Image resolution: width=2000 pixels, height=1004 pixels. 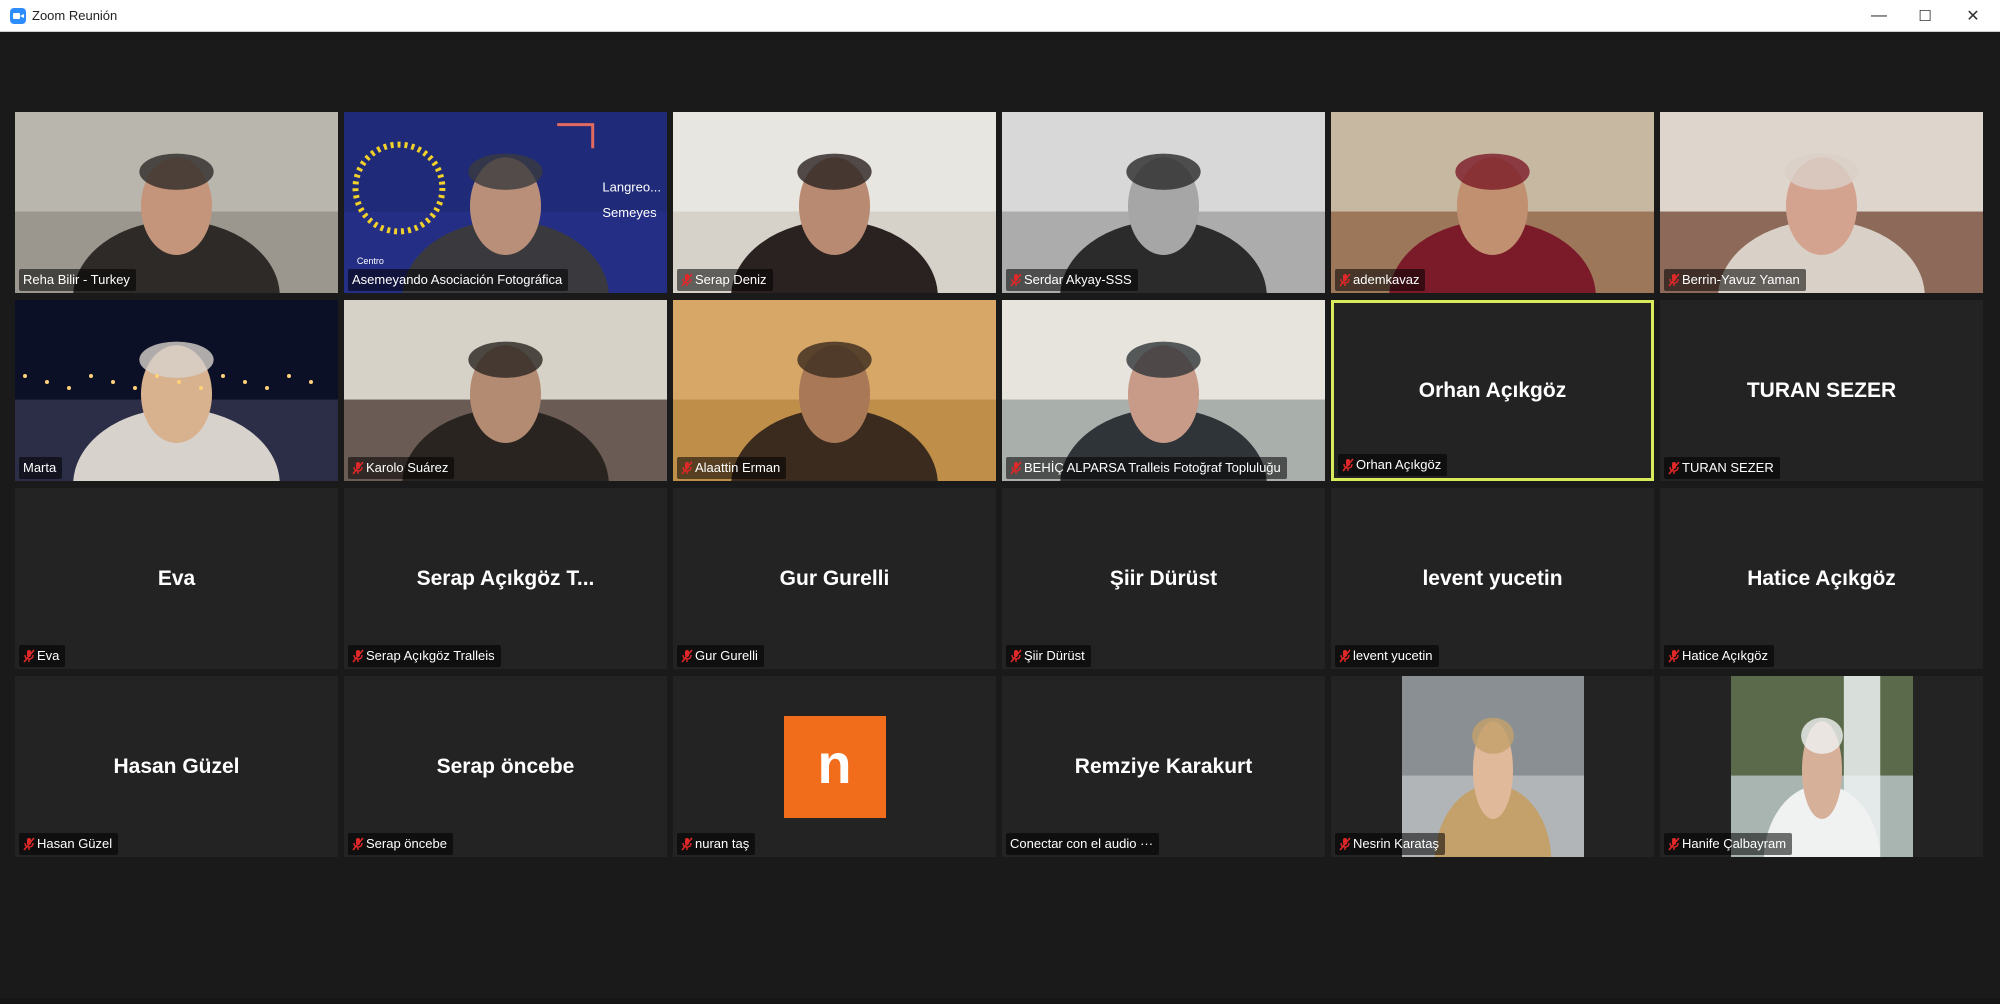 I want to click on participant-name: TURAN SEZER, so click(x=1821, y=390).